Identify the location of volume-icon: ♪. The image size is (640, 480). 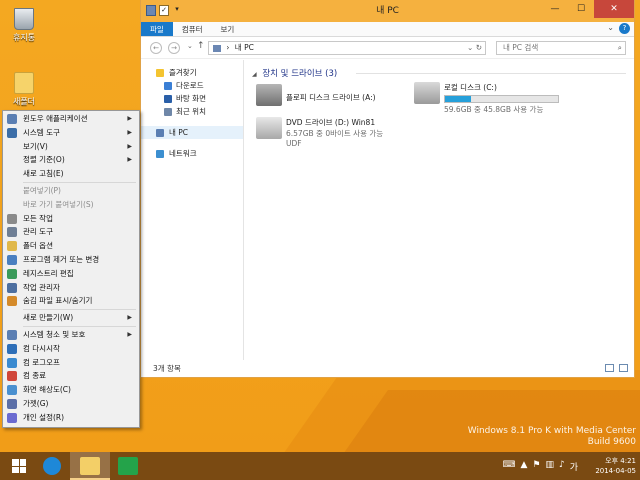
(562, 466).